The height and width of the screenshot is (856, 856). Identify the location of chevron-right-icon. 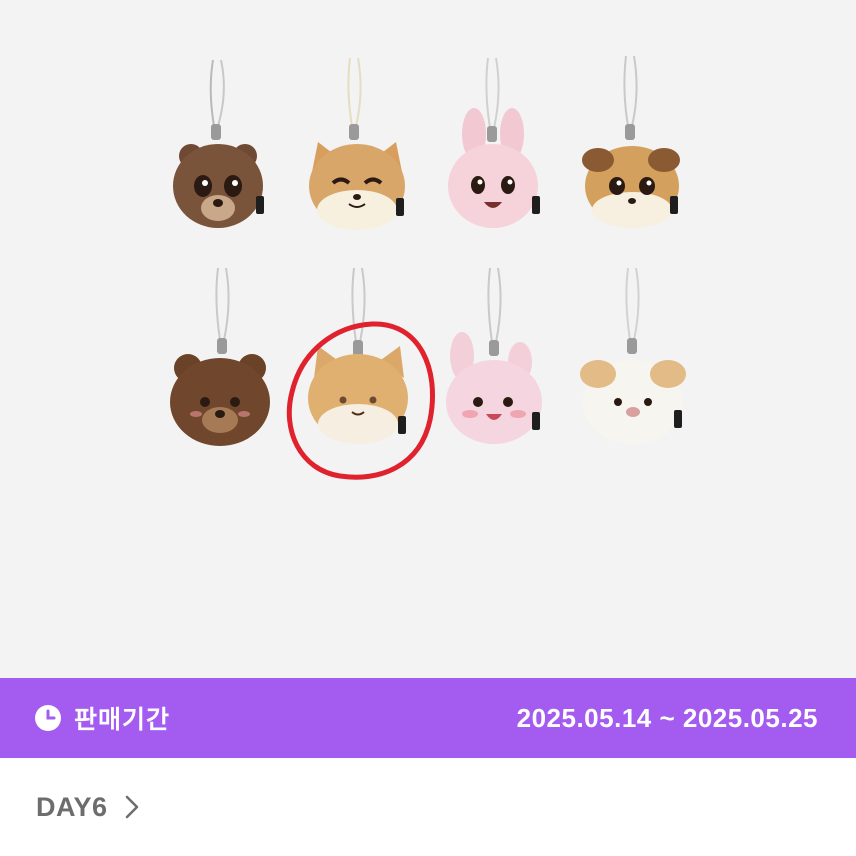
(131, 807).